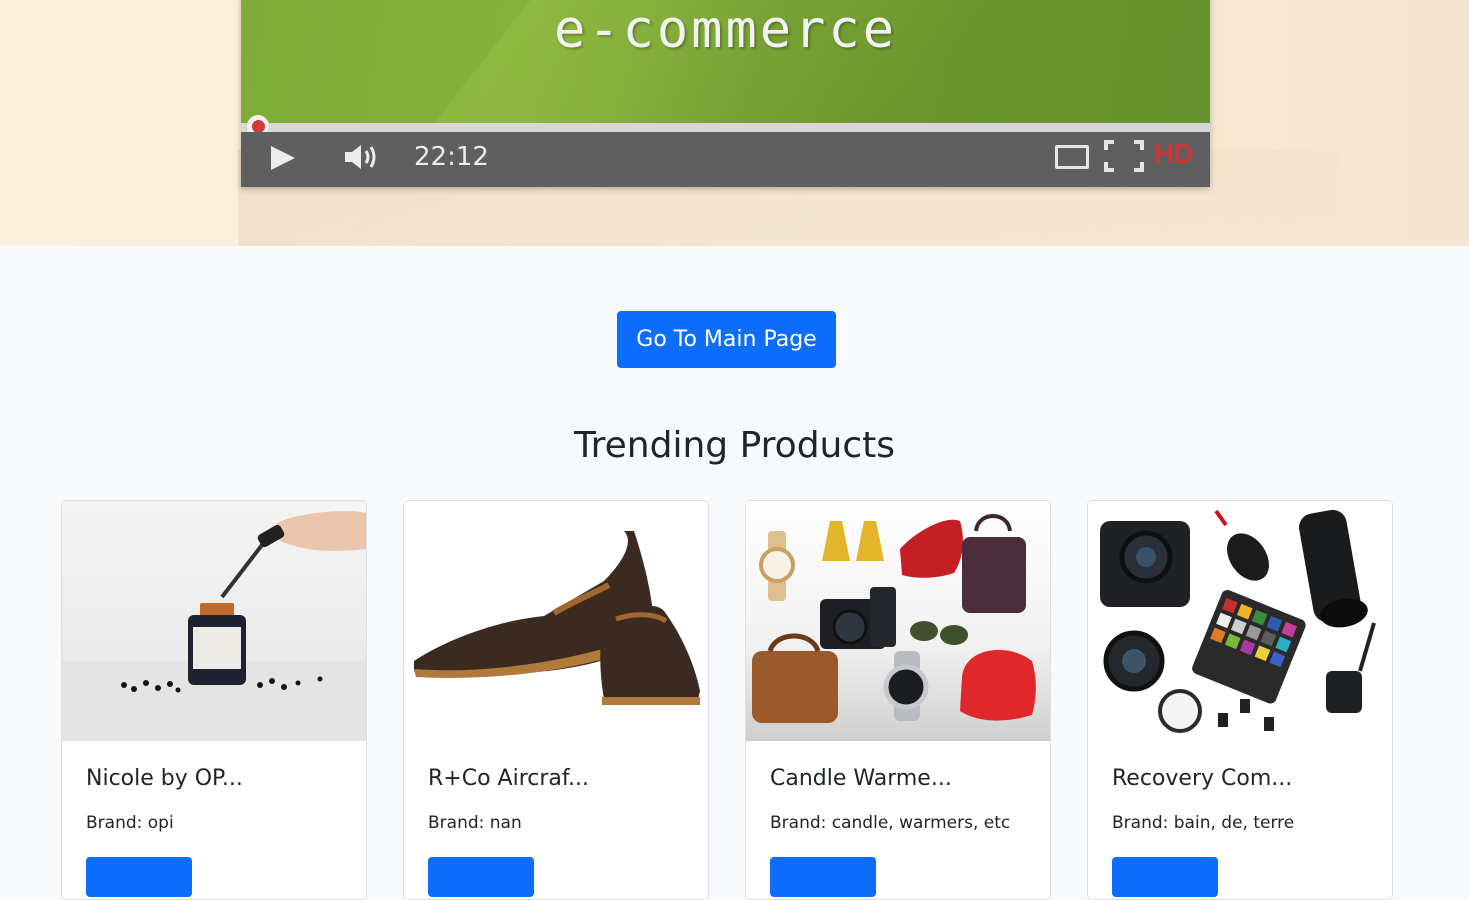  I want to click on product-brand: Brand: candle, warmers, etc, so click(890, 823).